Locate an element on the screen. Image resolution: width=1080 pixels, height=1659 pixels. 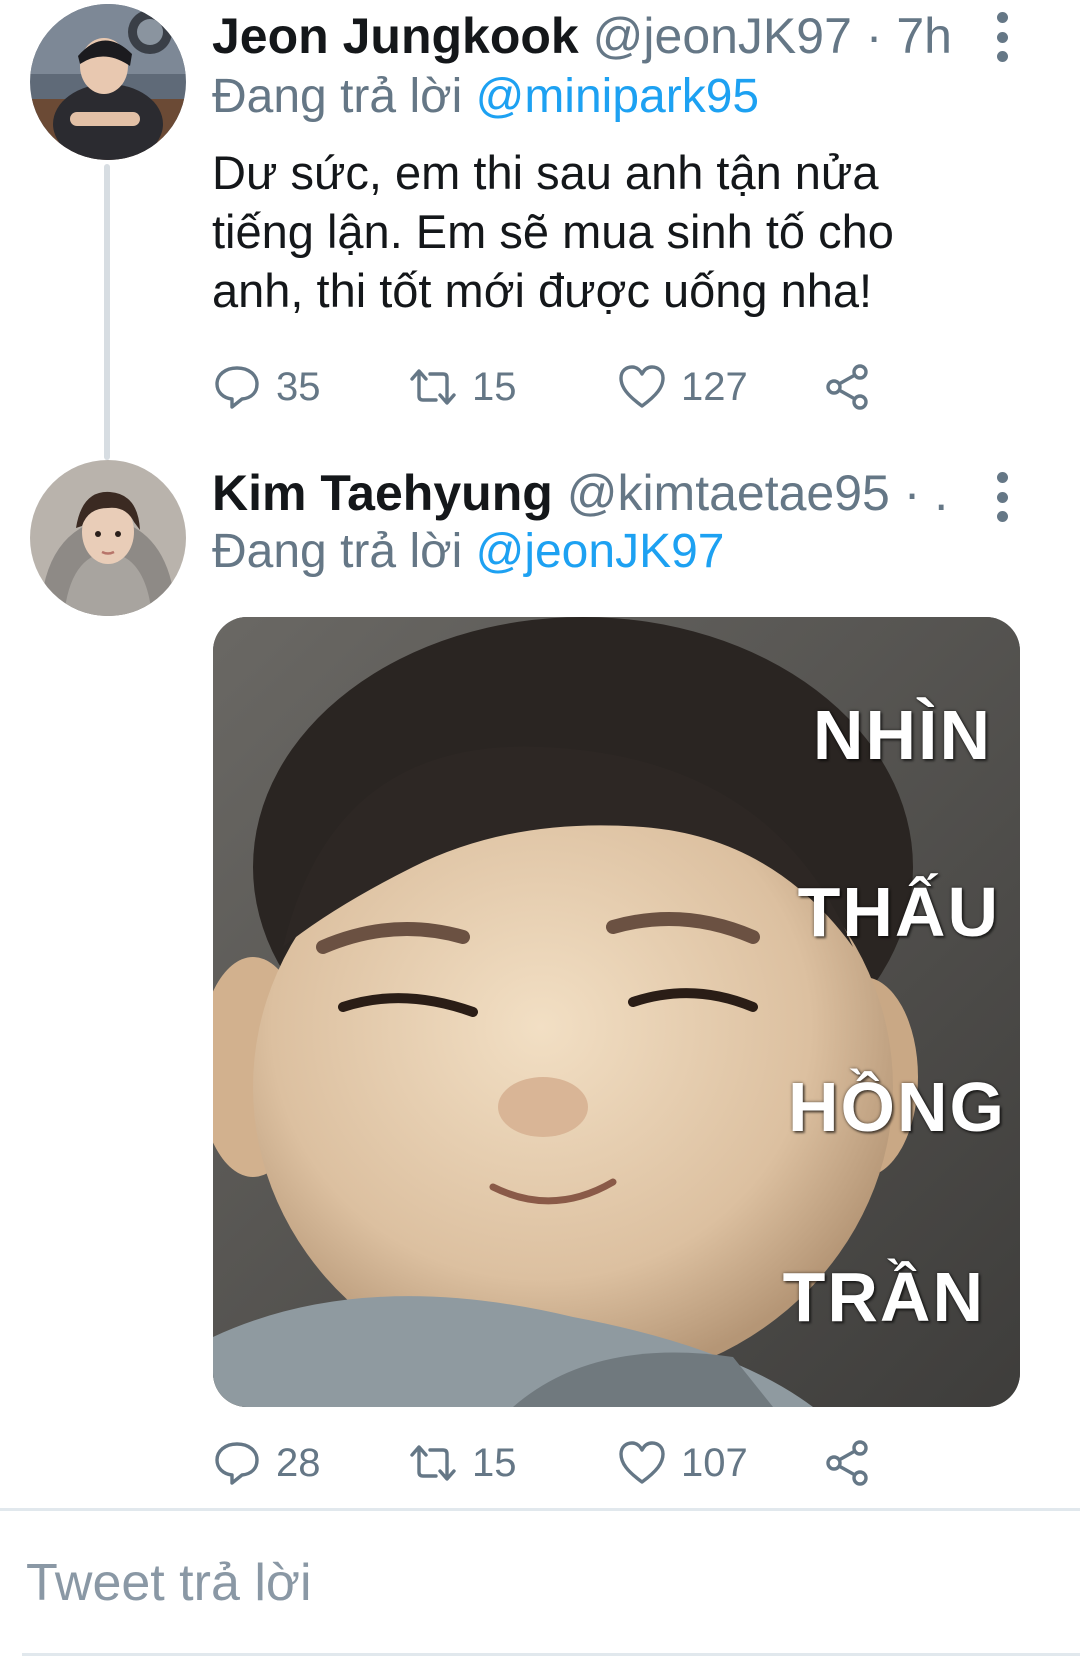
reply-composer-placeholder: Tweet trả lời is located at coordinates (169, 1583).